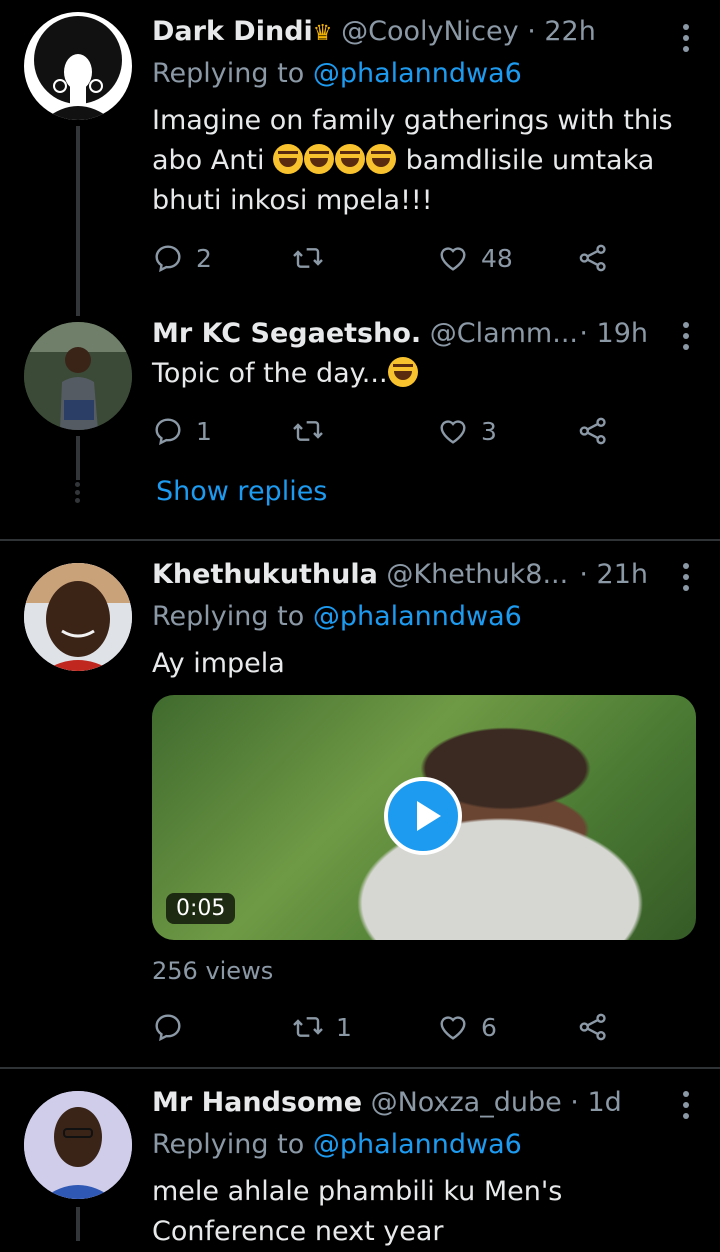 The image size is (720, 1252). I want to click on reply-button, so click(174, 1027).